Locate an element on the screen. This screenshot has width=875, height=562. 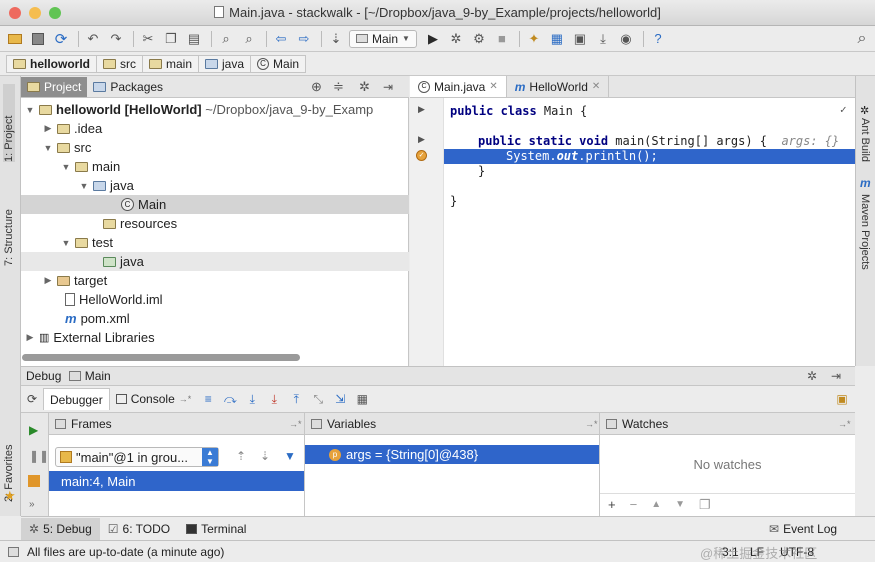
forward-icon: ⇨ is located at coordinates (304, 39).